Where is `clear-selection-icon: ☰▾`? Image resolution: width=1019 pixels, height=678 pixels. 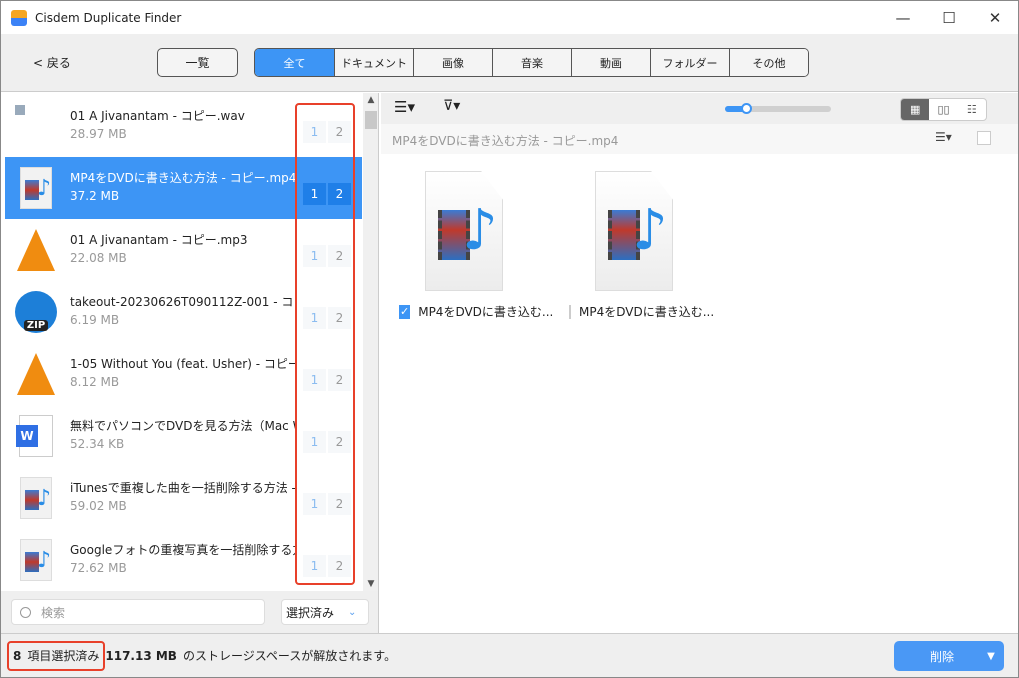 clear-selection-icon: ☰▾ is located at coordinates (943, 137).